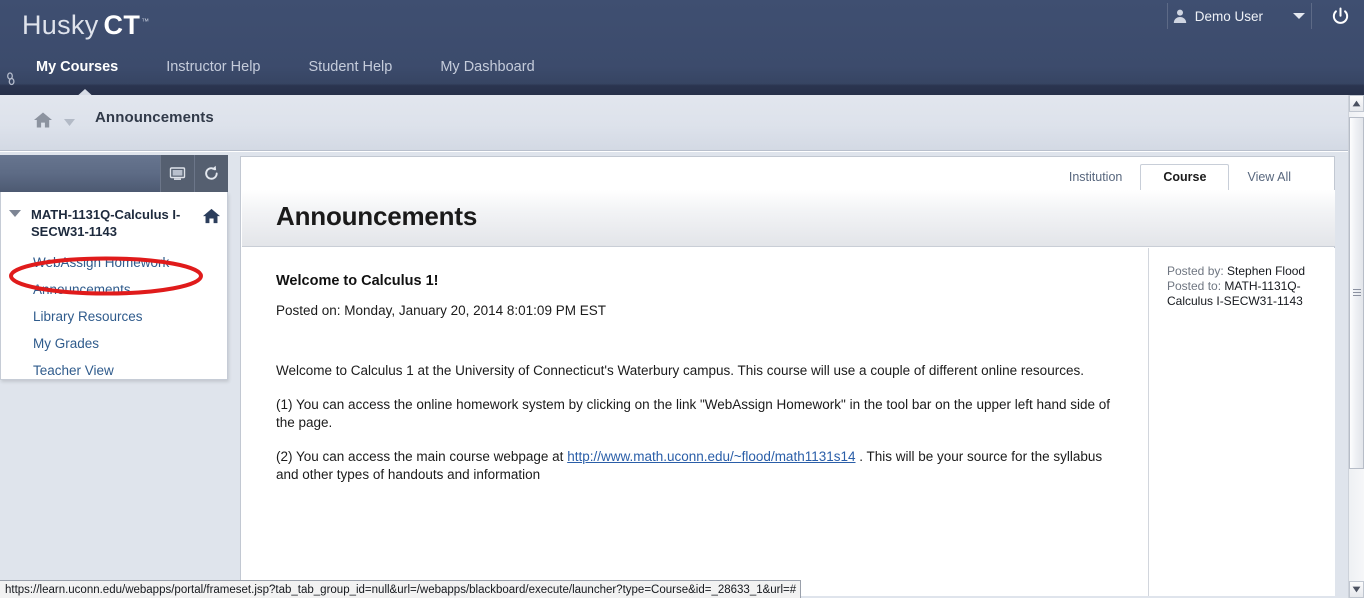  Describe the element at coordinates (1194, 286) in the screenshot. I see `posted-to-label: Posted to:` at that location.